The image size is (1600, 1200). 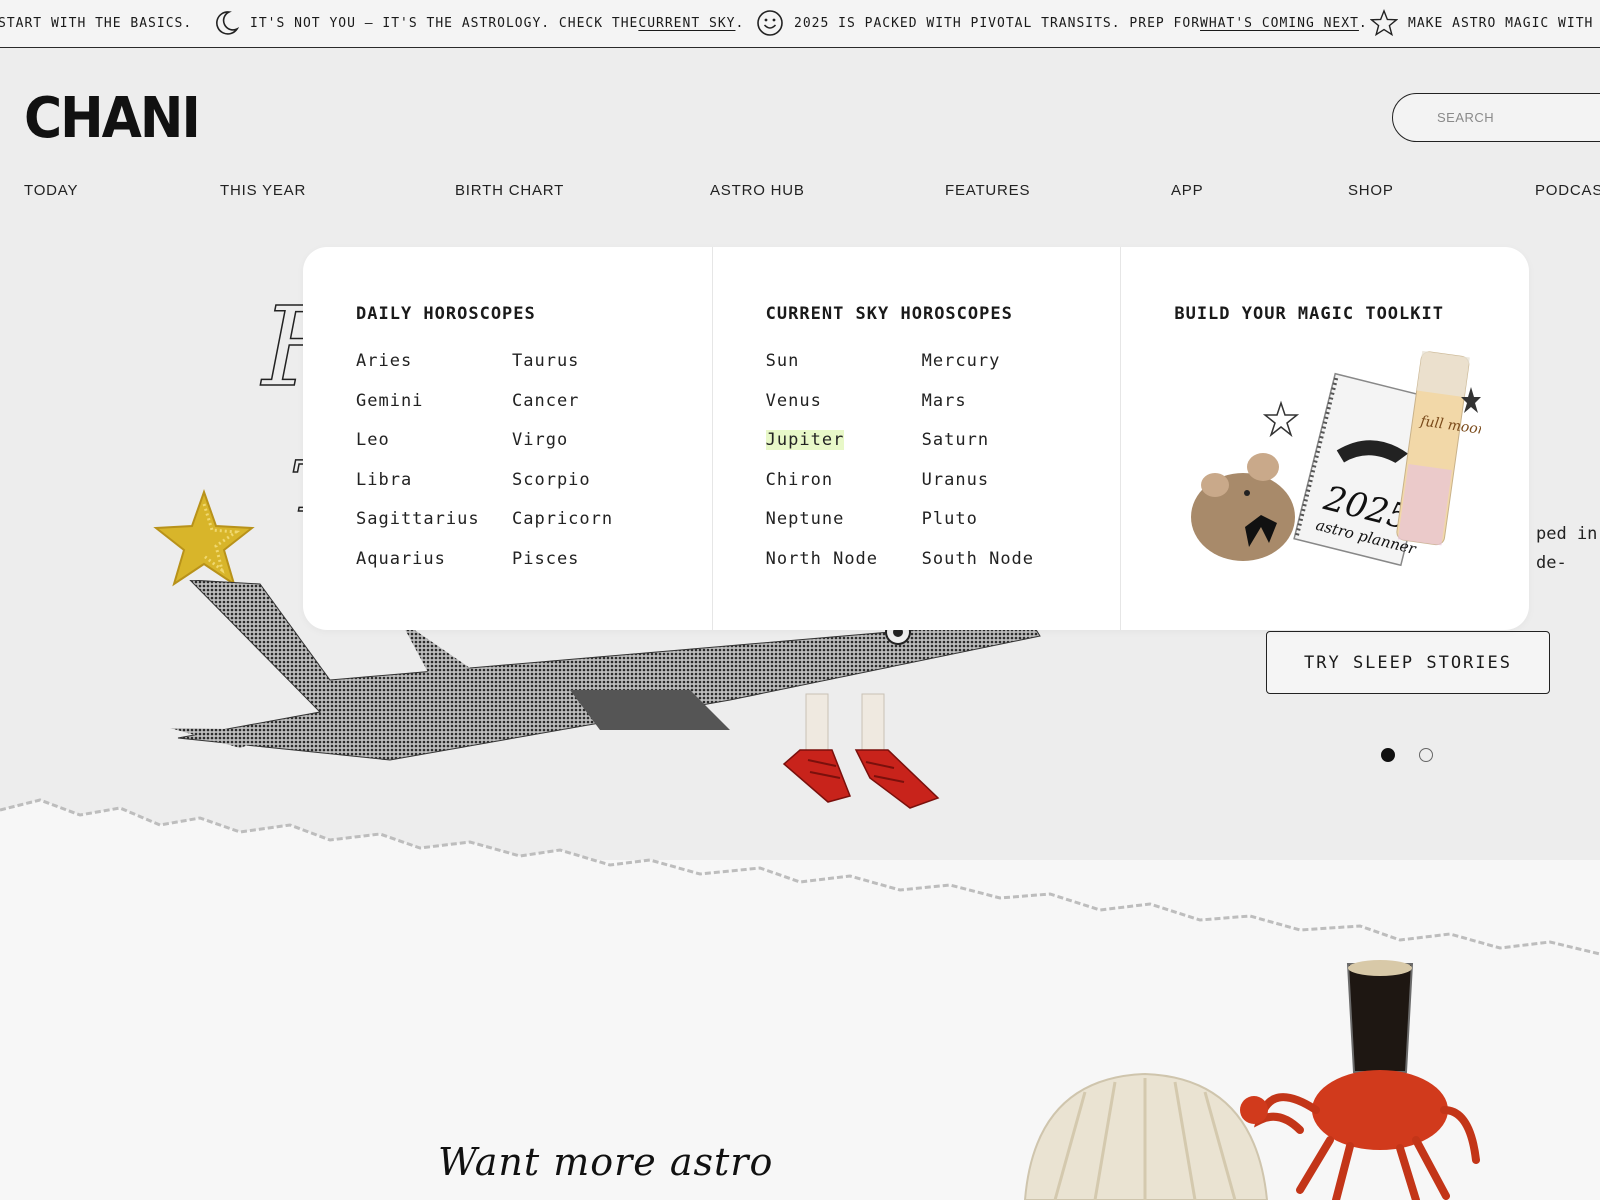 What do you see at coordinates (434, 480) in the screenshot?
I see `link-libra: Libra` at bounding box center [434, 480].